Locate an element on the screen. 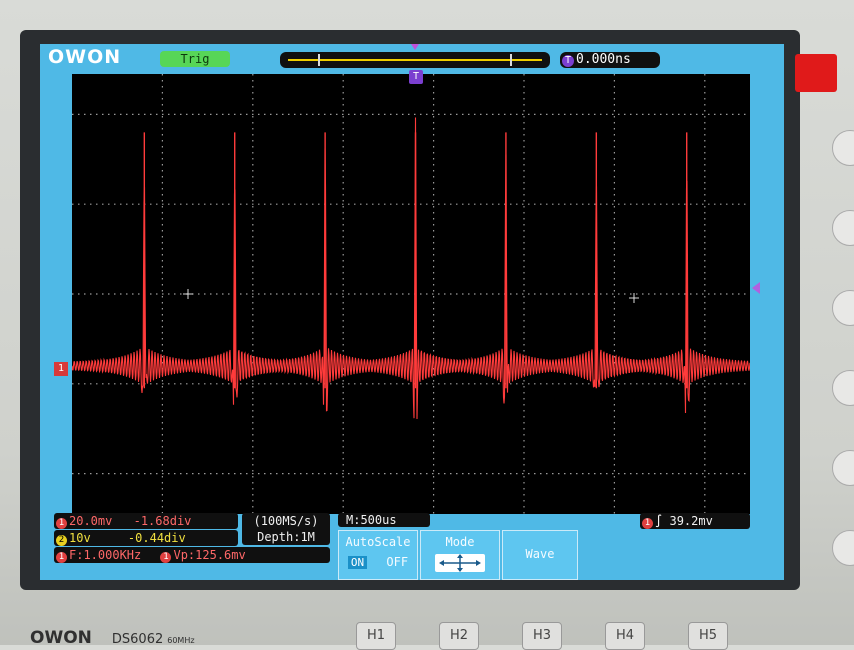 This screenshot has width=854, height=650. ch2-scale: 10v is located at coordinates (80, 538).